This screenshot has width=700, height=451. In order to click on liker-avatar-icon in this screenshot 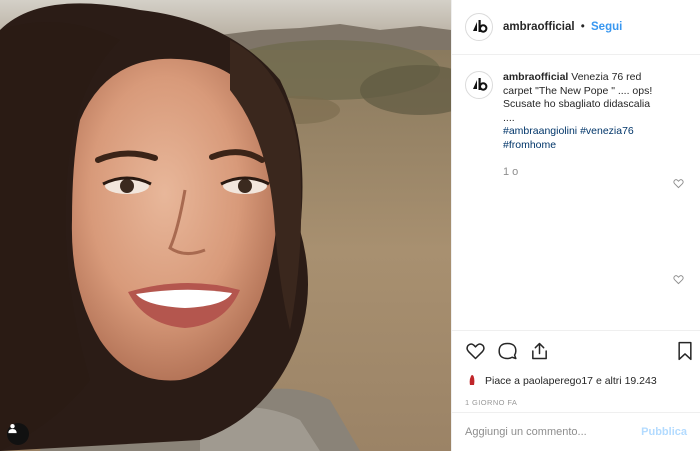, I will do `click(472, 381)`.